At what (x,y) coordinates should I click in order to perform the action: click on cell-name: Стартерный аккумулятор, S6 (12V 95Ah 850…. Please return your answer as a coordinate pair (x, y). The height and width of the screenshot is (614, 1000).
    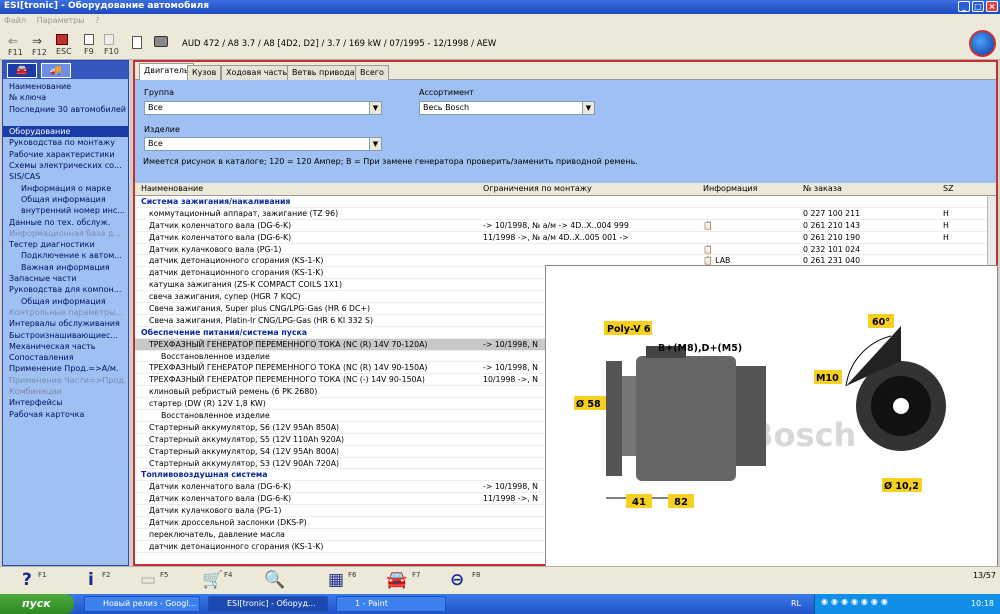
    Looking at the image, I should click on (244, 427).